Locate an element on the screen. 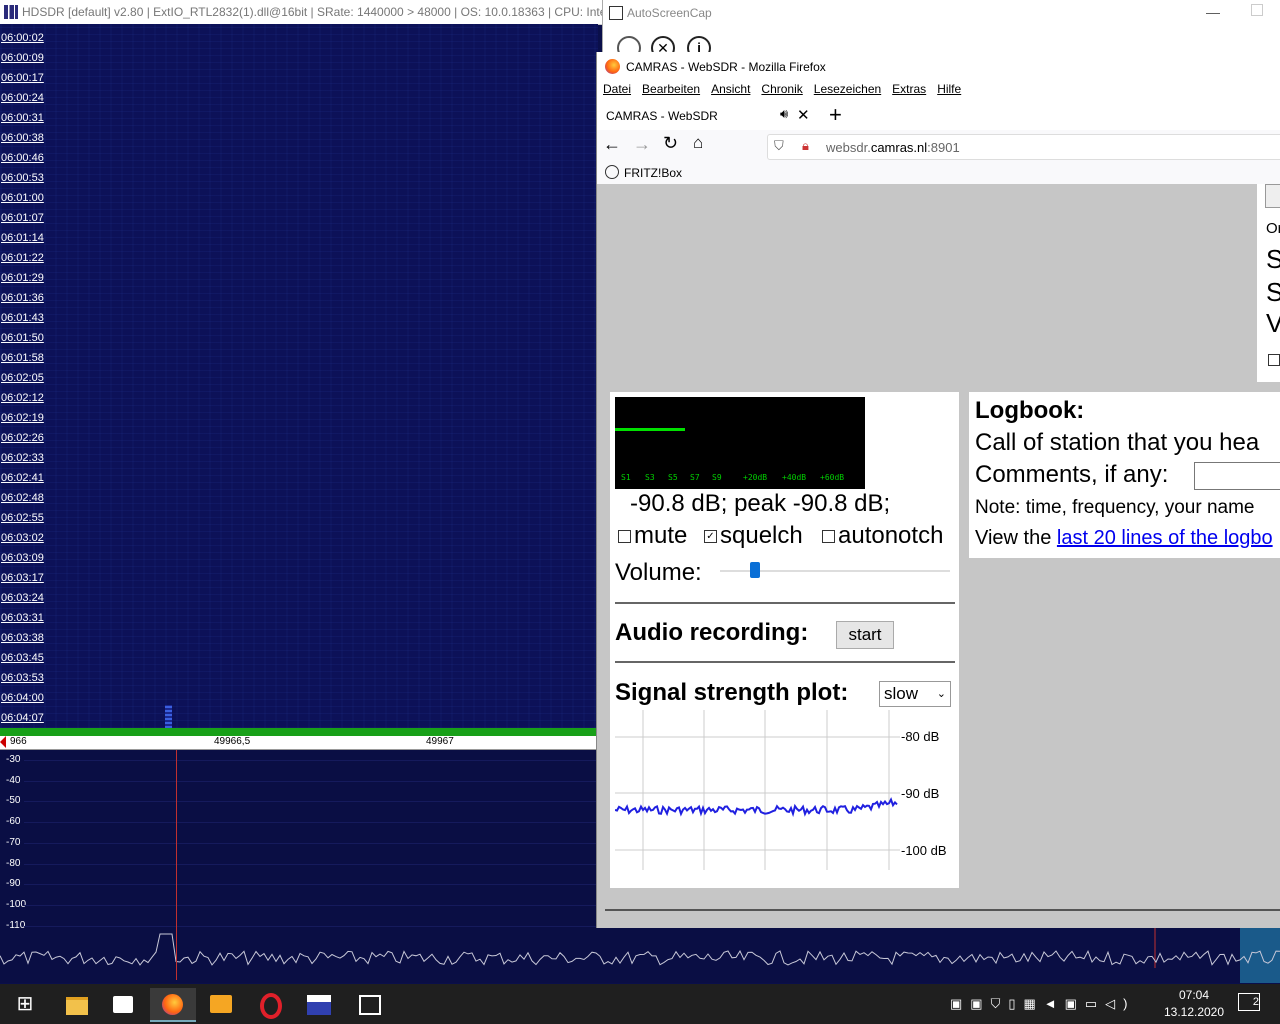  top-right-button is located at coordinates (1272, 196).